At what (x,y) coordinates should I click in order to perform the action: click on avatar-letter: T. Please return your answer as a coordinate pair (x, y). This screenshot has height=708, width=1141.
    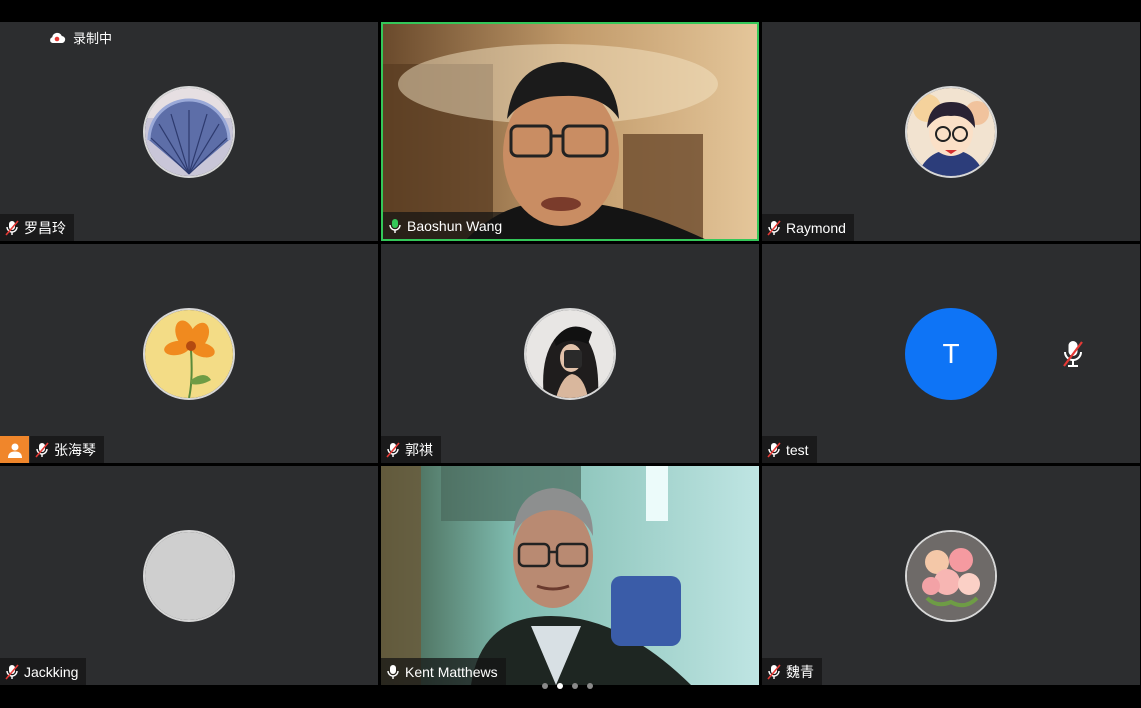
    Looking at the image, I should click on (951, 353).